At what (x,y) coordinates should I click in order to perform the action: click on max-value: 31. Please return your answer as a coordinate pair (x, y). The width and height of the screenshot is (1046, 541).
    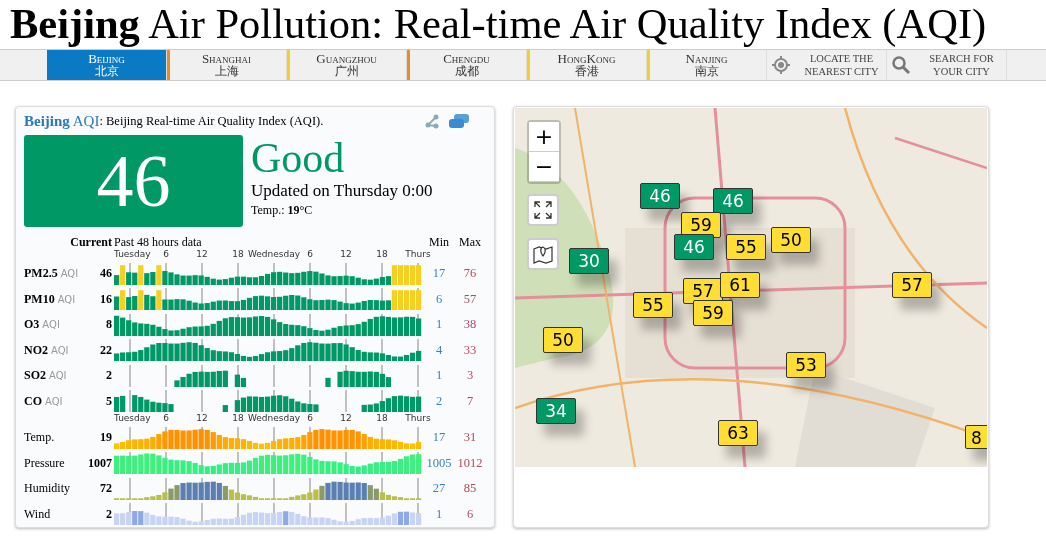
    Looking at the image, I should click on (470, 438).